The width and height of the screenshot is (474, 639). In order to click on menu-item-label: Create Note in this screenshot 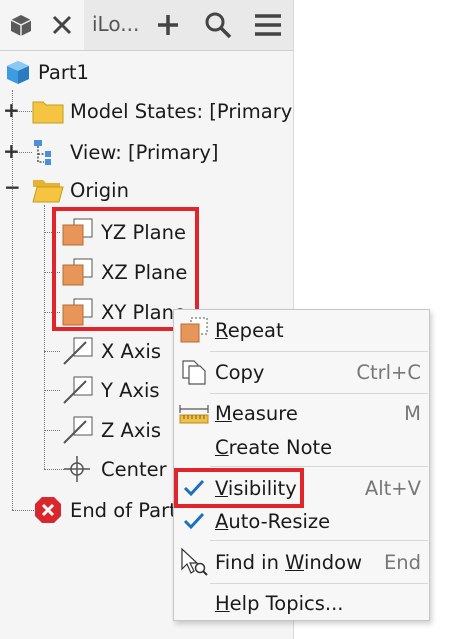, I will do `click(274, 447)`.